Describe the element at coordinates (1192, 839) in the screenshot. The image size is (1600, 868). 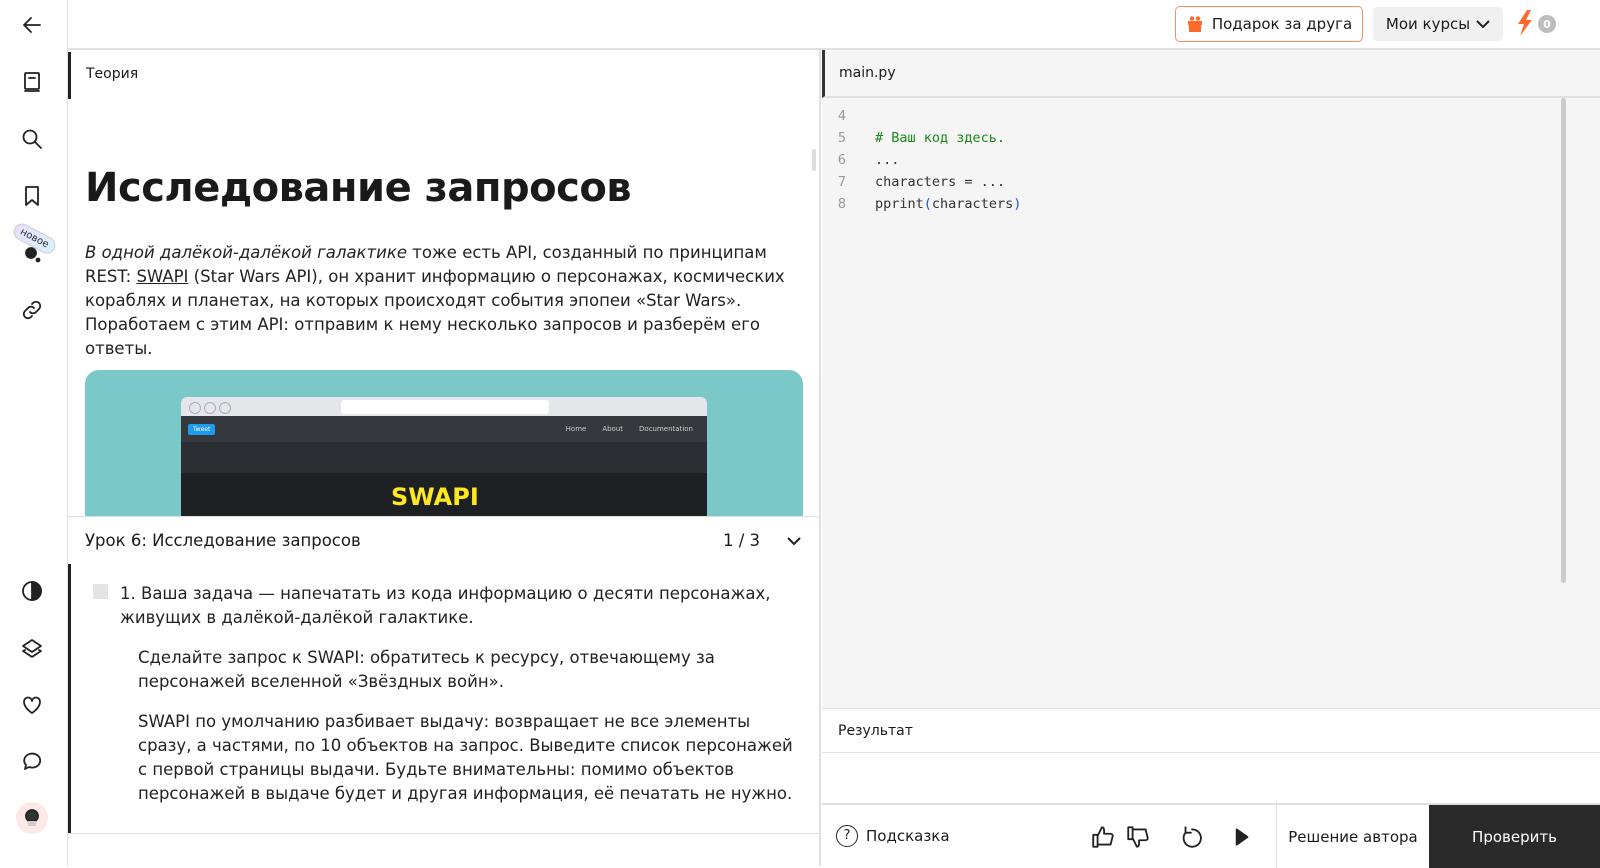
I see `reset-icon` at that location.